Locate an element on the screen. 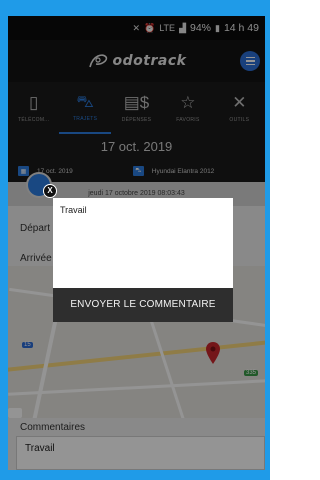 The image size is (320, 480). comment-input: Travail is located at coordinates (143, 243).